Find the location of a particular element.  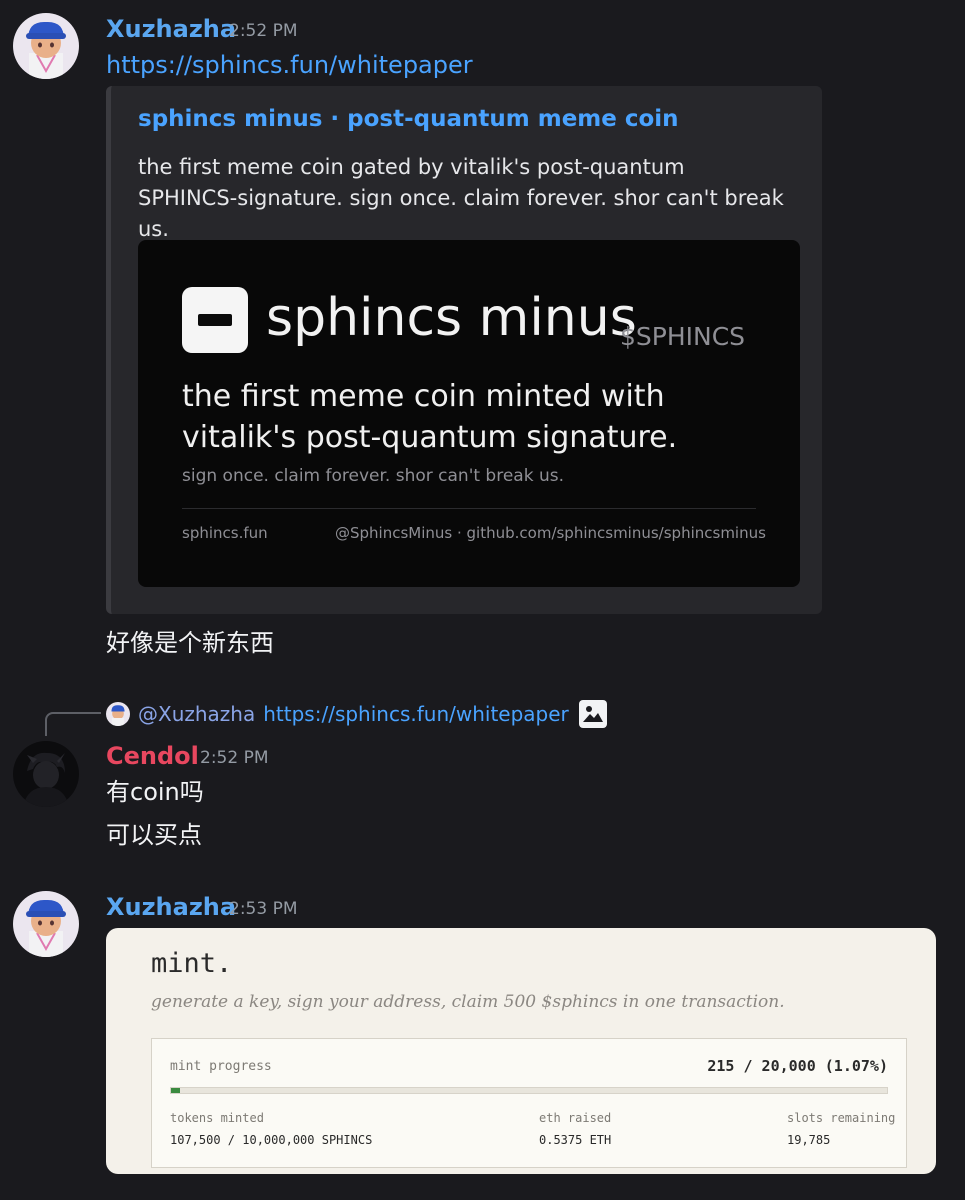

avatar-cendol-image is located at coordinates (46, 774).